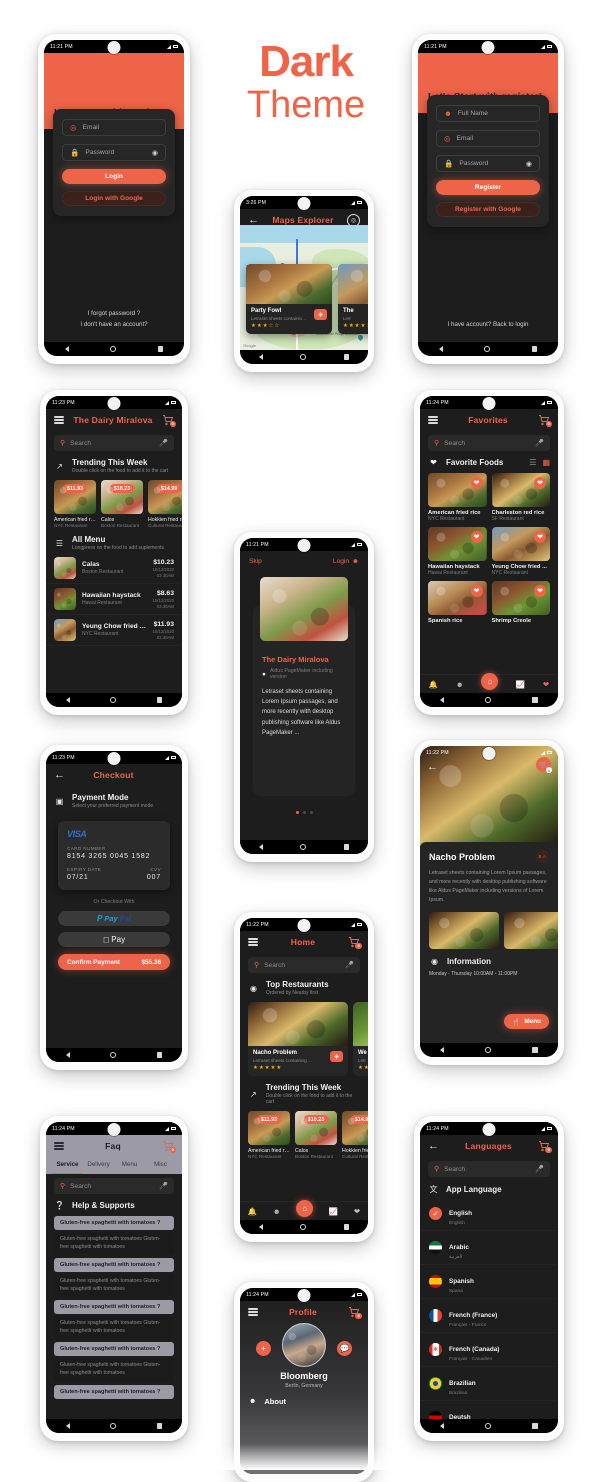 Image resolution: width=590 pixels, height=1482 pixels. Describe the element at coordinates (255, 561) in the screenshot. I see `skip-button: Skip` at that location.